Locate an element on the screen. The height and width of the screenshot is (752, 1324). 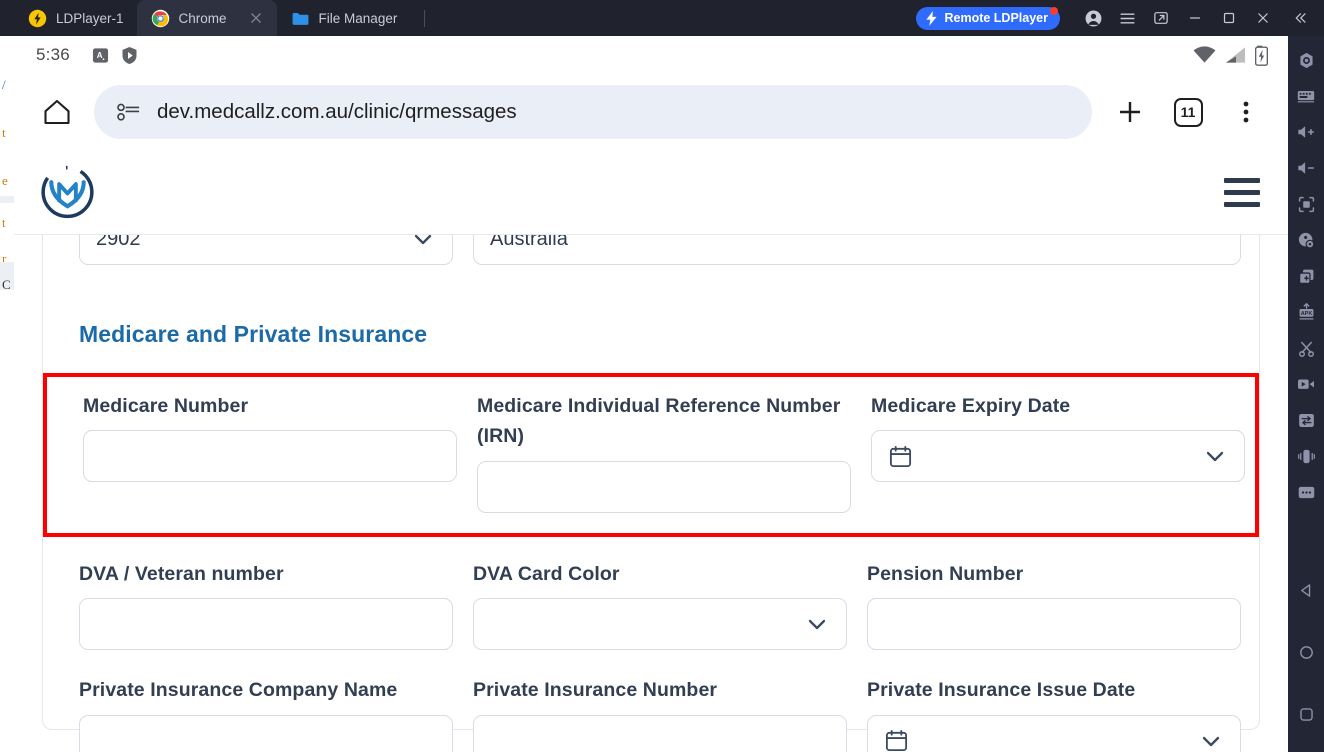
site-header is located at coordinates (651, 192).